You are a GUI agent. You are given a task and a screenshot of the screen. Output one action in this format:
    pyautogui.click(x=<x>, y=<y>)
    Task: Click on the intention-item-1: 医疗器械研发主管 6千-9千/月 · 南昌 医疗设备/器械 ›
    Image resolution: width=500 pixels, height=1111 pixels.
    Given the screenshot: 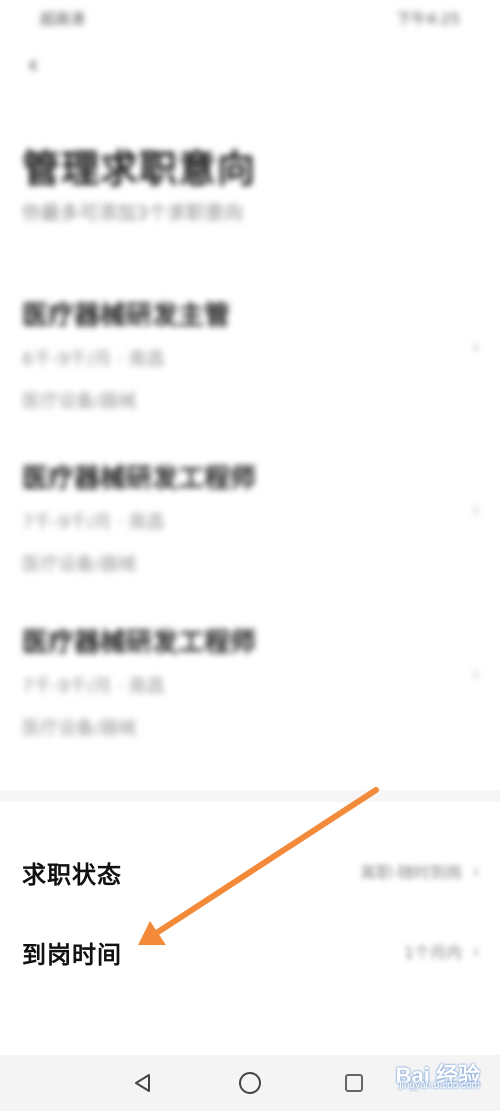 What is the action you would take?
    pyautogui.click(x=251, y=360)
    